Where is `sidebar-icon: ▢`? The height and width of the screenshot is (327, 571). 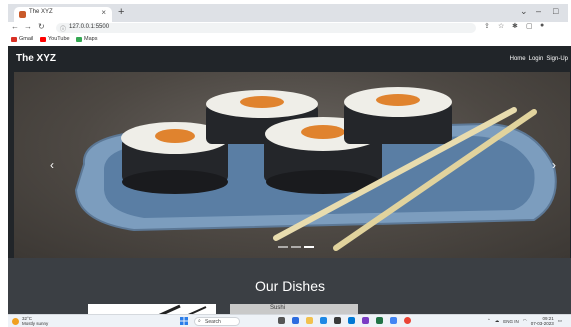
sidebar-icon: ▢ is located at coordinates (529, 26).